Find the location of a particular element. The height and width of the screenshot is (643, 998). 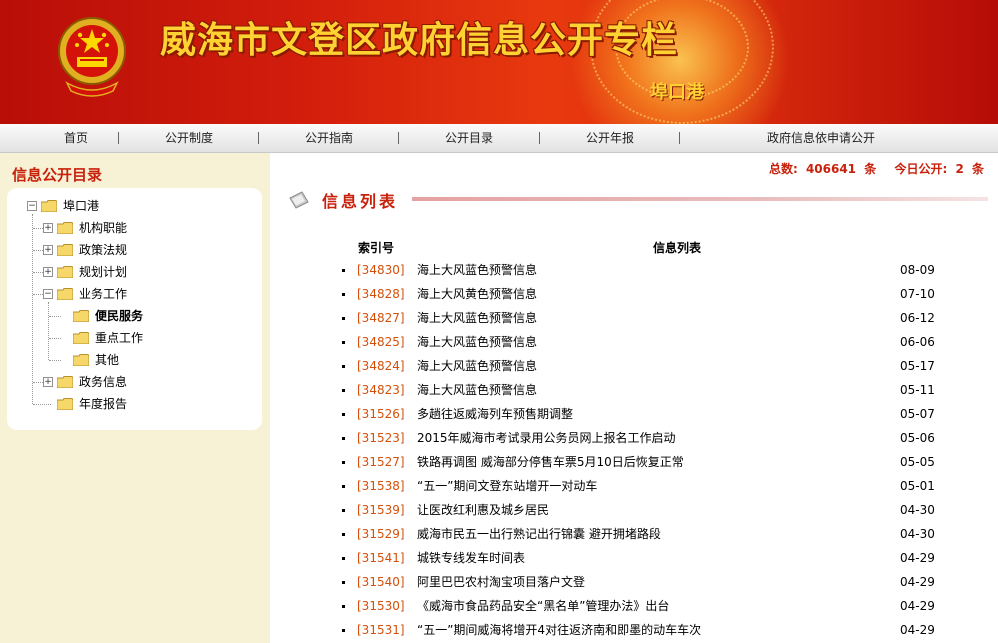

list-item: [34824] 海上大风蓝色预警信息 05-17 is located at coordinates (634, 366).